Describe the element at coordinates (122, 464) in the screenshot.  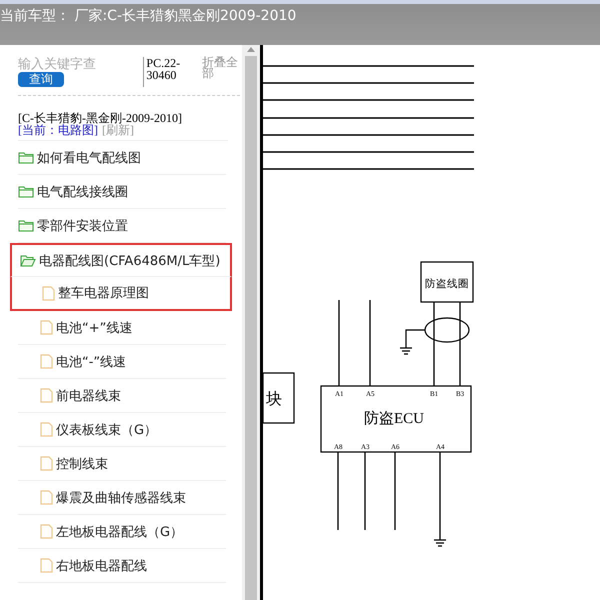
I see `tree-row: 控制线束` at that location.